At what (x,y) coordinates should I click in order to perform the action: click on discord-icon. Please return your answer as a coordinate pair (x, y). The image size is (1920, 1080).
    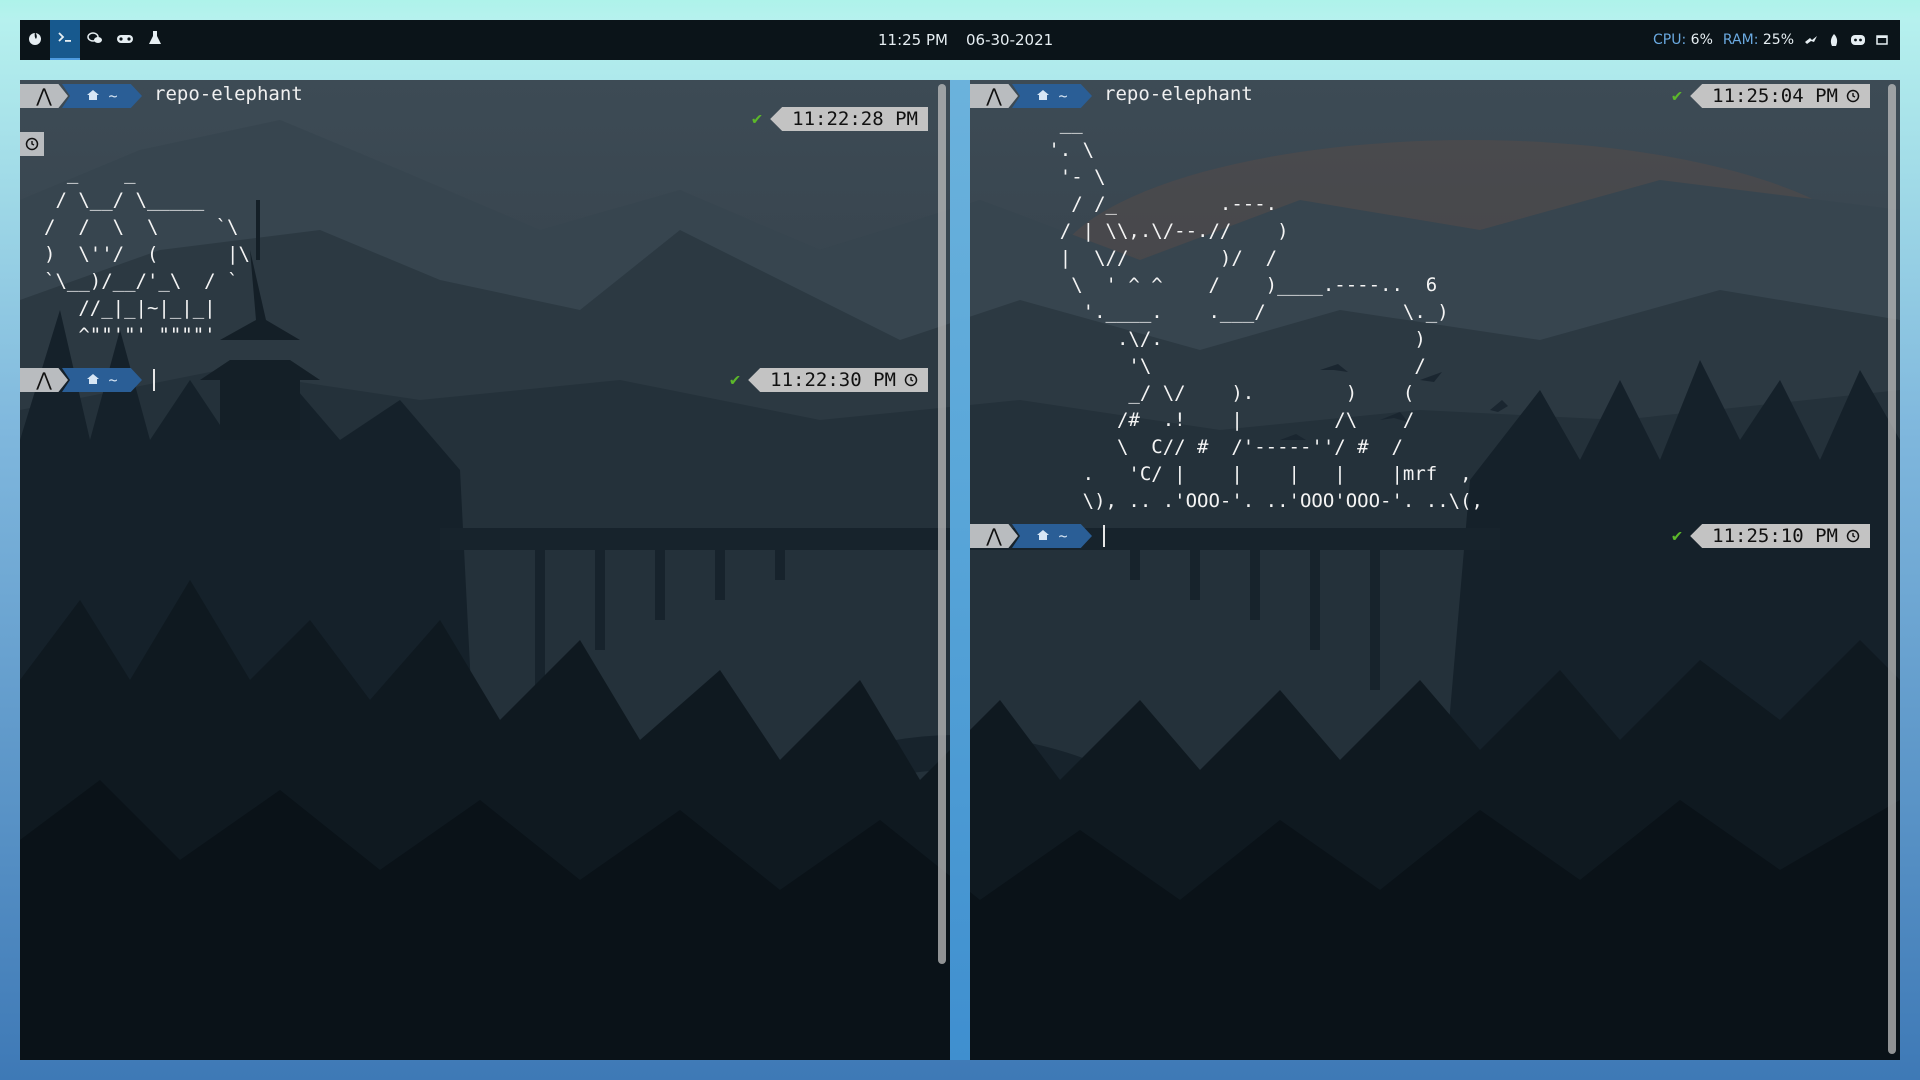
    Looking at the image, I should click on (1858, 40).